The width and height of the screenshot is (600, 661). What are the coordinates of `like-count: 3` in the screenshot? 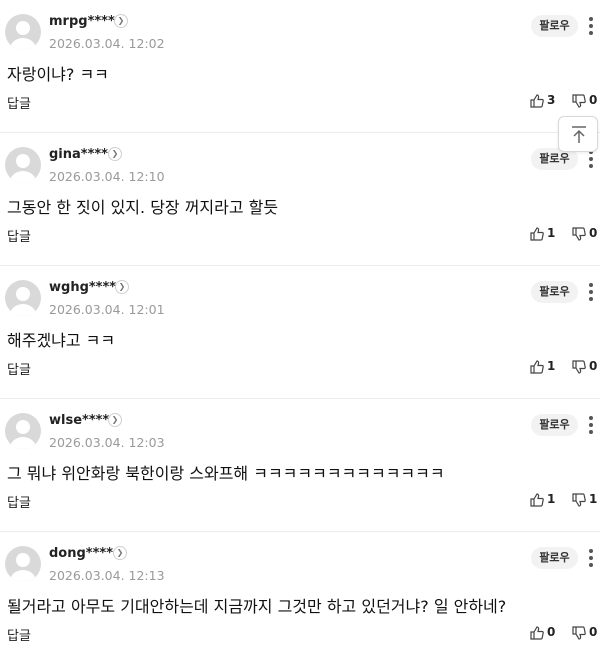 It's located at (551, 100).